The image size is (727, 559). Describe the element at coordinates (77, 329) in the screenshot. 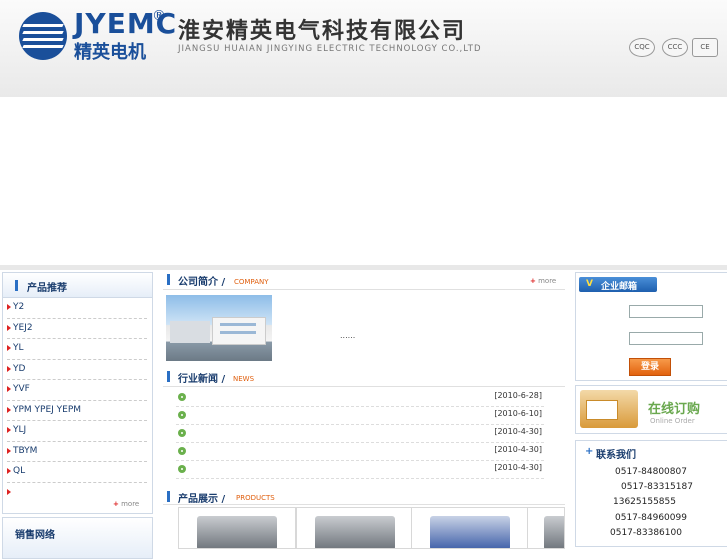

I see `product-item: YEJ2` at that location.